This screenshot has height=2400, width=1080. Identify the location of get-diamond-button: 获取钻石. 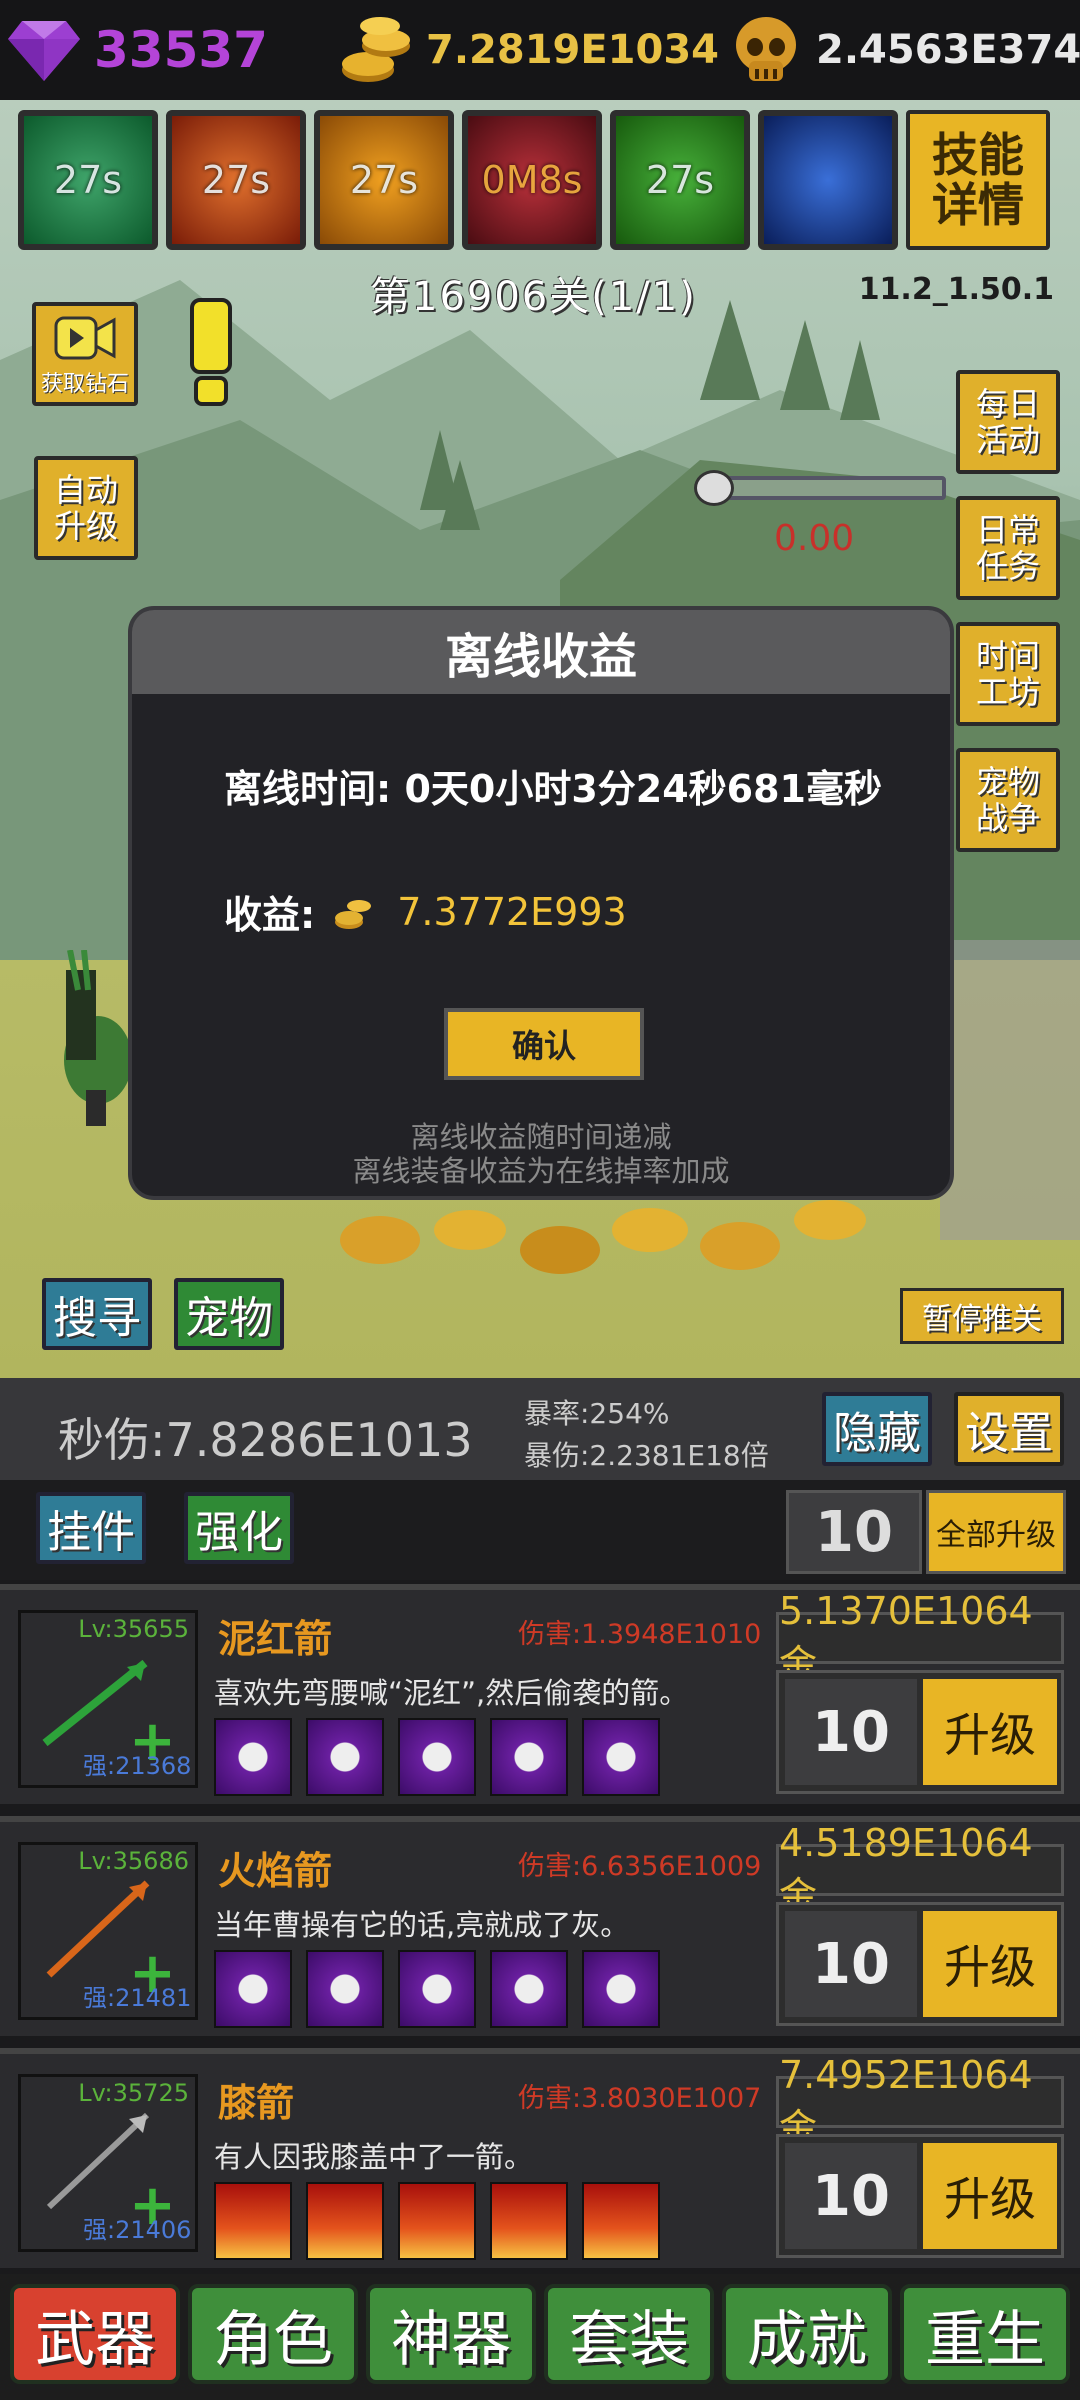
(85, 354).